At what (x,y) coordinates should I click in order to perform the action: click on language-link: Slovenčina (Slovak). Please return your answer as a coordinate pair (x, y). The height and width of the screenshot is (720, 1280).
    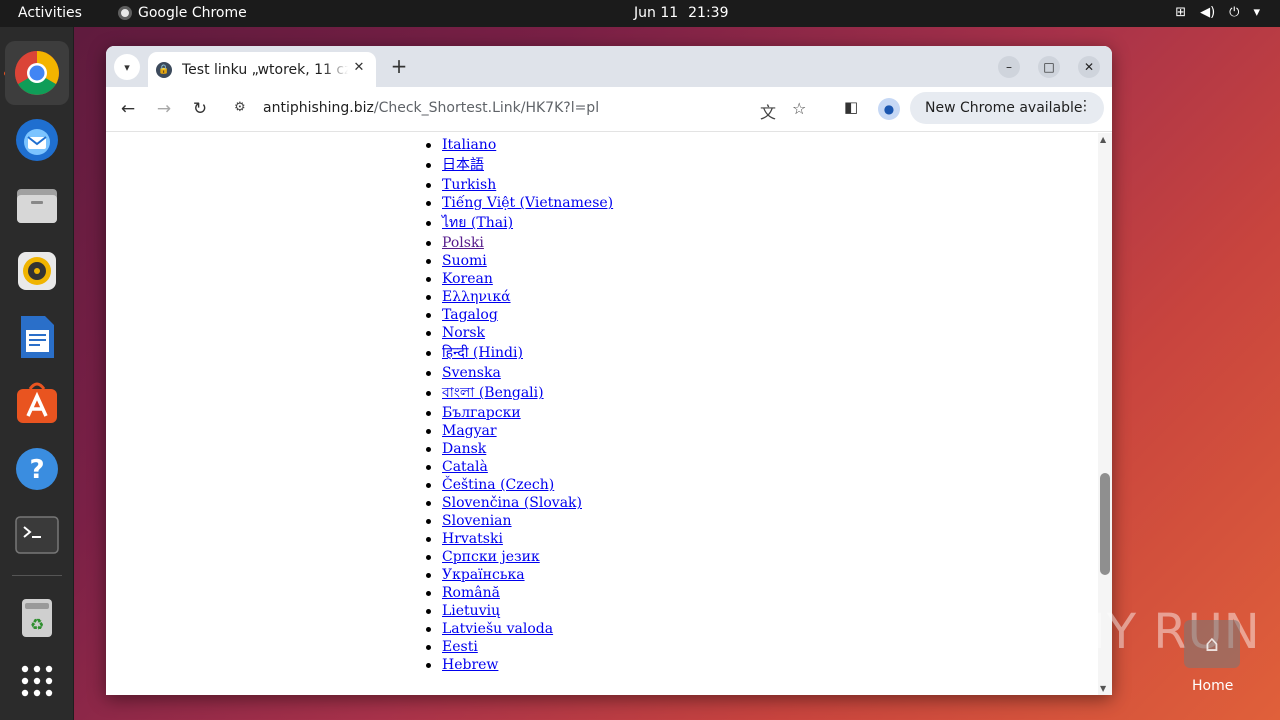
    Looking at the image, I should click on (512, 503).